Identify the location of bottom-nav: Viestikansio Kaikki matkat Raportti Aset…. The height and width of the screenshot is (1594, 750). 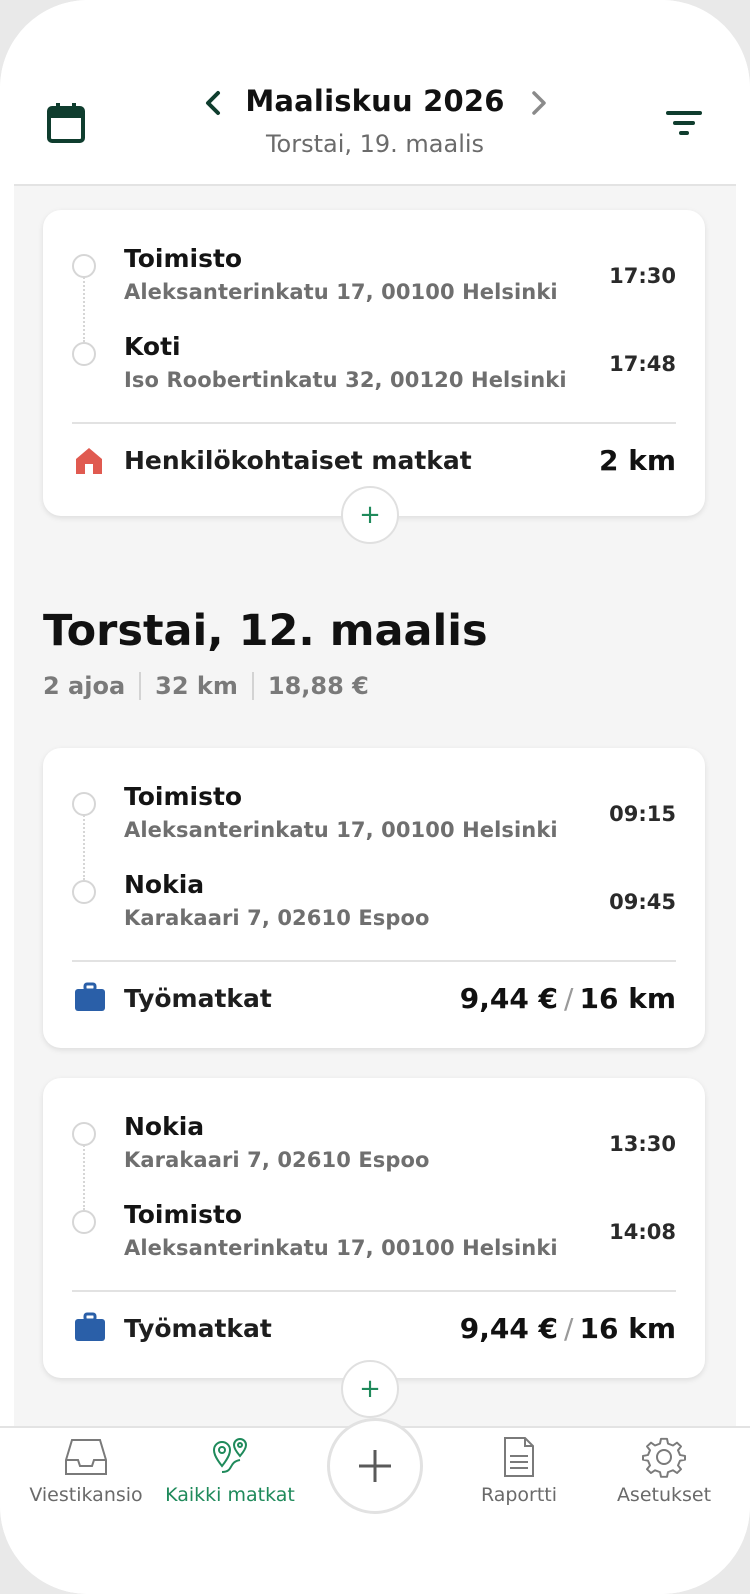
(375, 1506).